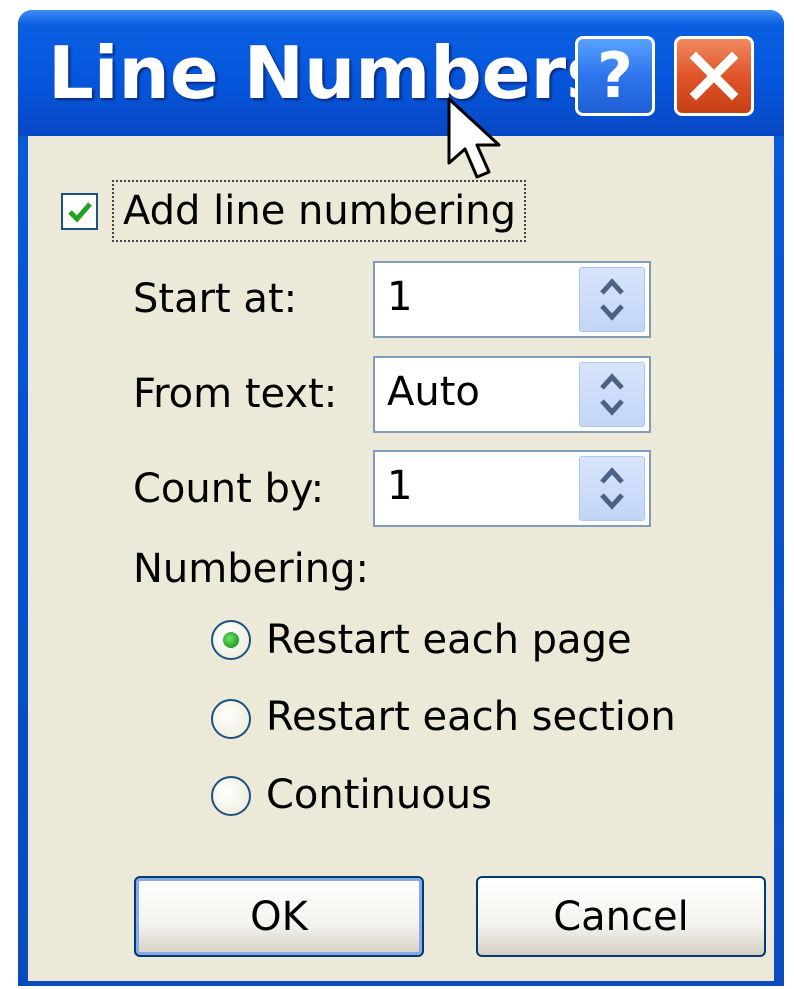 The height and width of the screenshot is (989, 794). I want to click on count-by-value: 1, so click(399, 486).